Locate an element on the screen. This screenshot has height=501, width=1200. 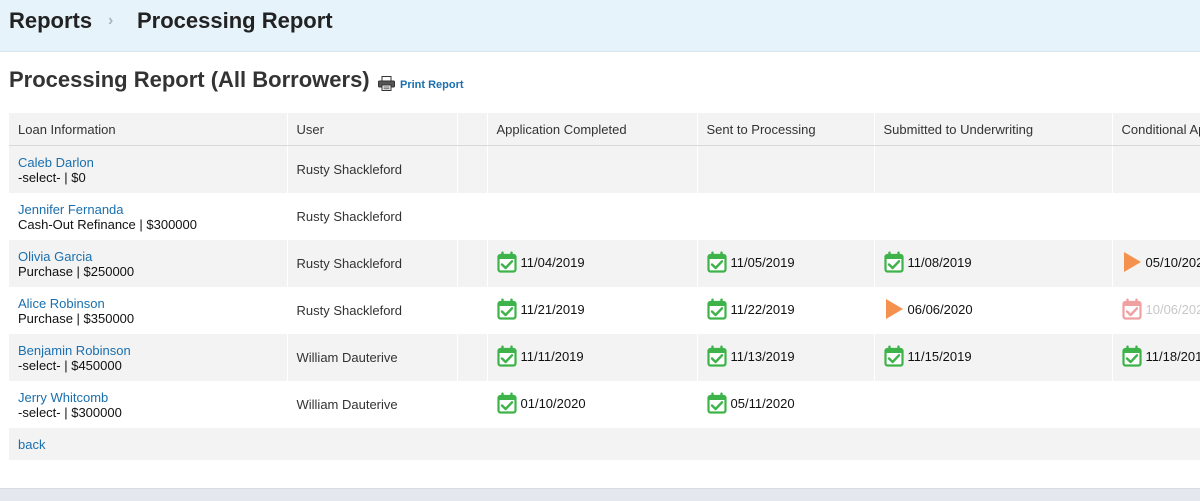
milestone-status: 11/05/2019 is located at coordinates (751, 262).